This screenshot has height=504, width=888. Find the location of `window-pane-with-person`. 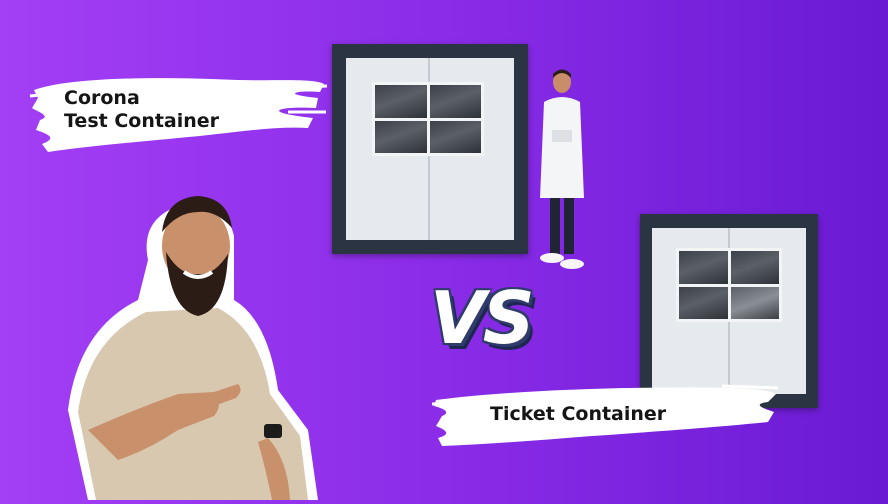

window-pane-with-person is located at coordinates (754, 302).